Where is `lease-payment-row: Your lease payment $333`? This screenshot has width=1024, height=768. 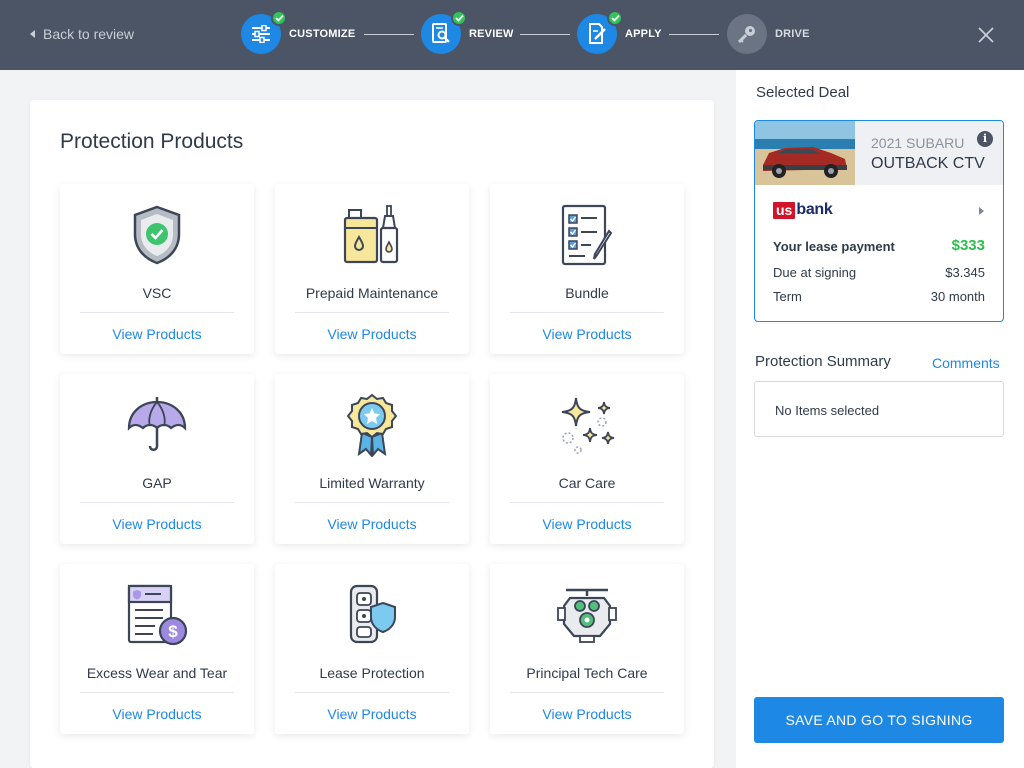 lease-payment-row: Your lease payment $333 is located at coordinates (879, 245).